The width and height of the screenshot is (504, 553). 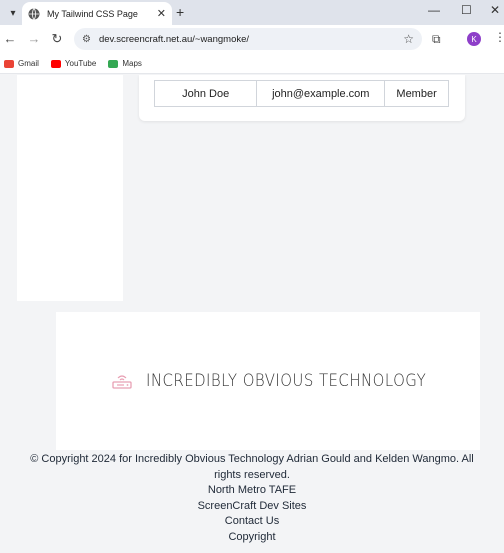 I want to click on close-tab-icon: ✕, so click(x=161, y=13).